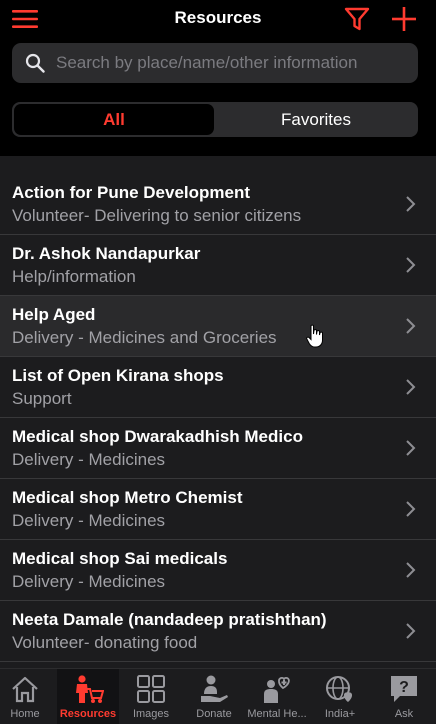  What do you see at coordinates (114, 119) in the screenshot?
I see `segment-all: All` at bounding box center [114, 119].